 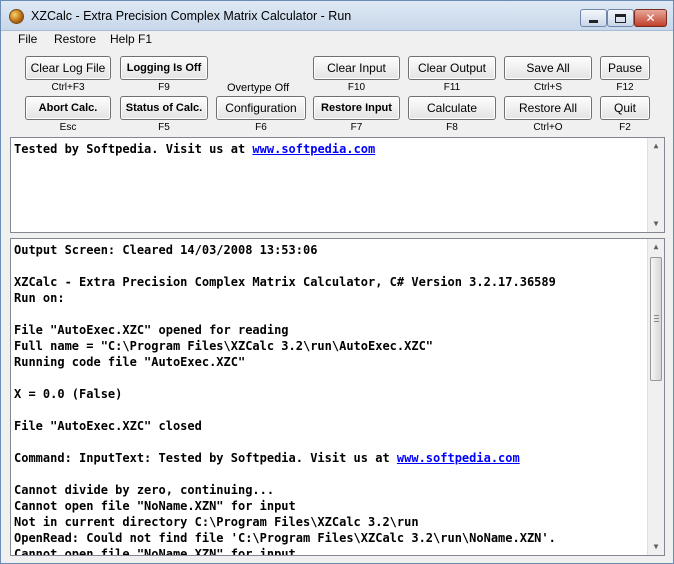 I want to click on input-link: www.softpedia.com, so click(x=313, y=149).